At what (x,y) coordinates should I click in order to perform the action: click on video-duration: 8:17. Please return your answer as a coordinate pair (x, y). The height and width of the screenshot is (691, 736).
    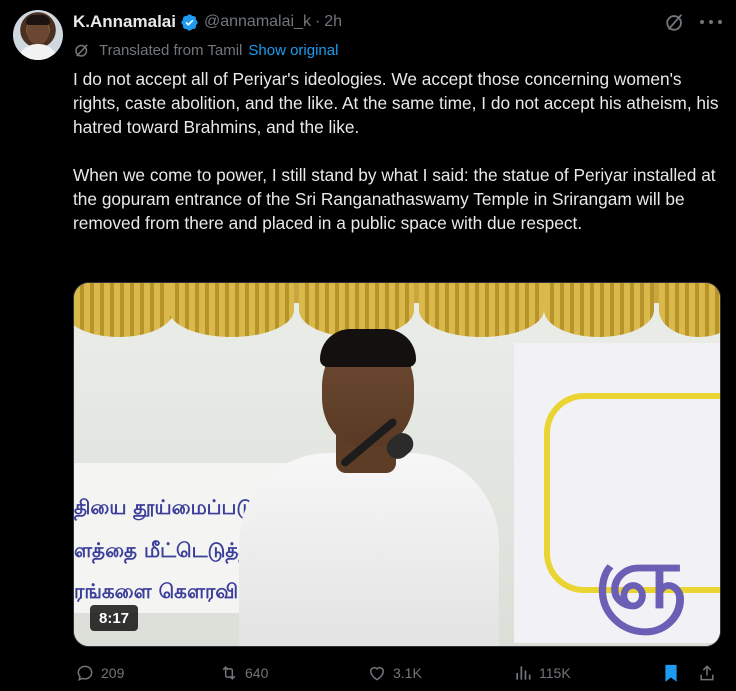
    Looking at the image, I should click on (114, 618).